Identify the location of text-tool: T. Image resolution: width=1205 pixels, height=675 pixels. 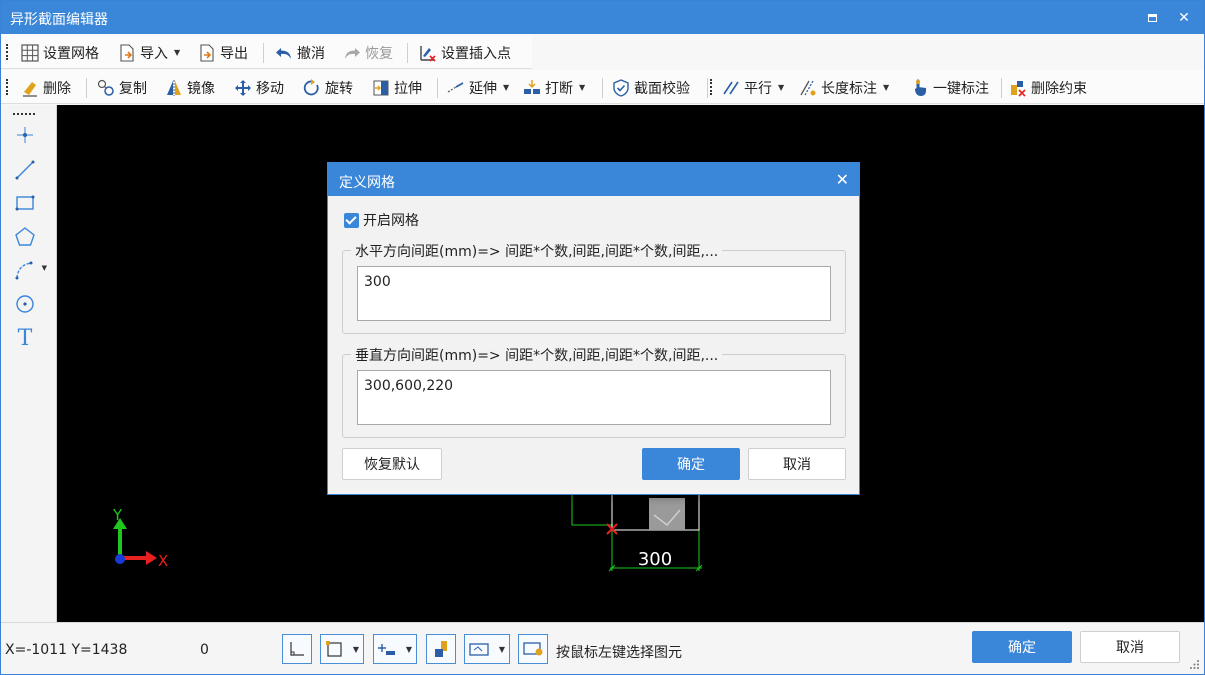
(25, 338).